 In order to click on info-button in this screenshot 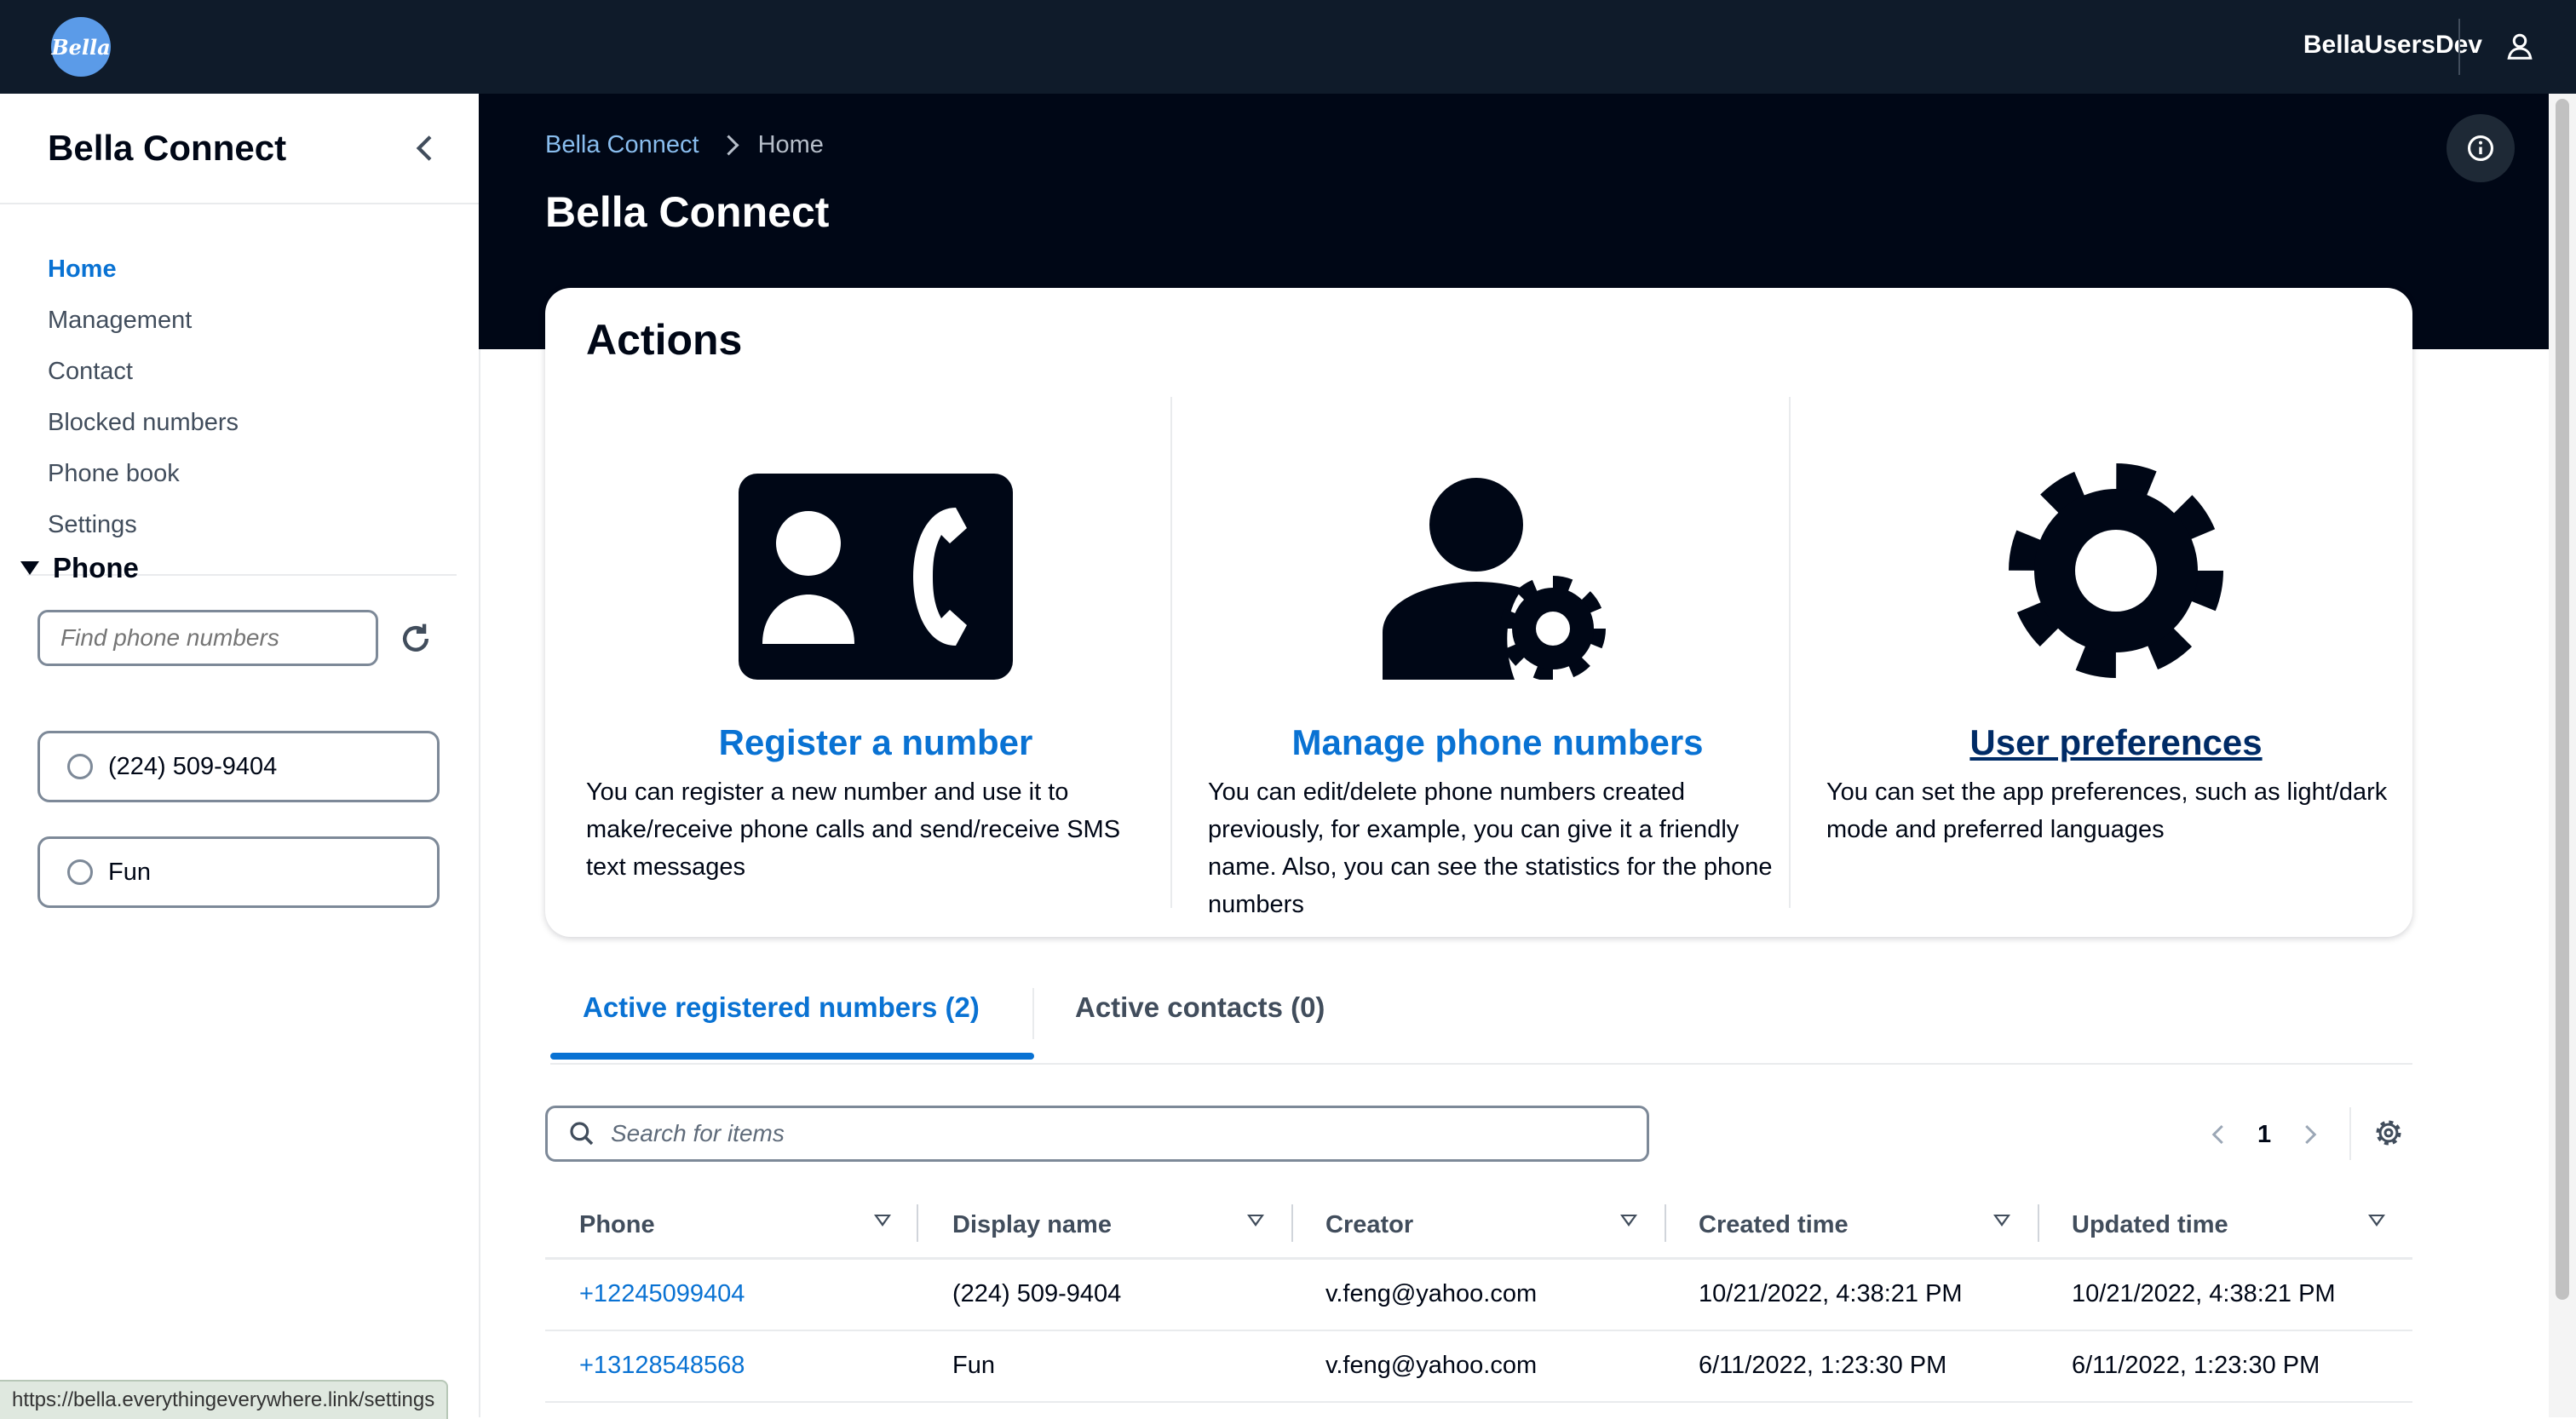, I will do `click(2481, 148)`.